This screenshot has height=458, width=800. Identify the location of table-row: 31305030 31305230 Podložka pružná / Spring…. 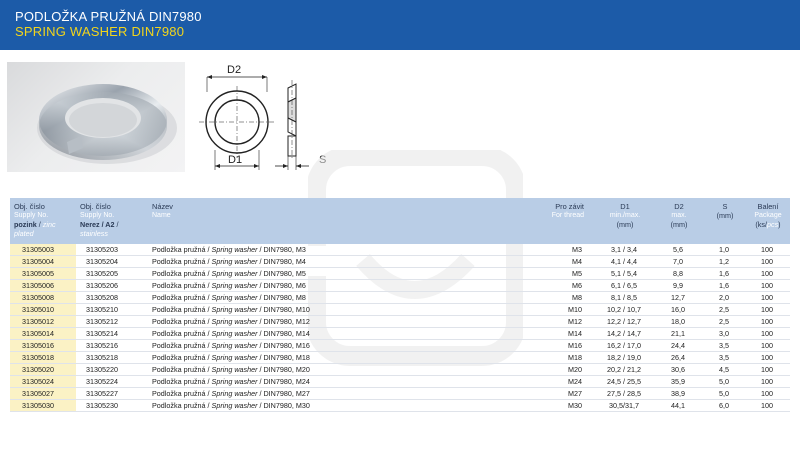
(400, 406).